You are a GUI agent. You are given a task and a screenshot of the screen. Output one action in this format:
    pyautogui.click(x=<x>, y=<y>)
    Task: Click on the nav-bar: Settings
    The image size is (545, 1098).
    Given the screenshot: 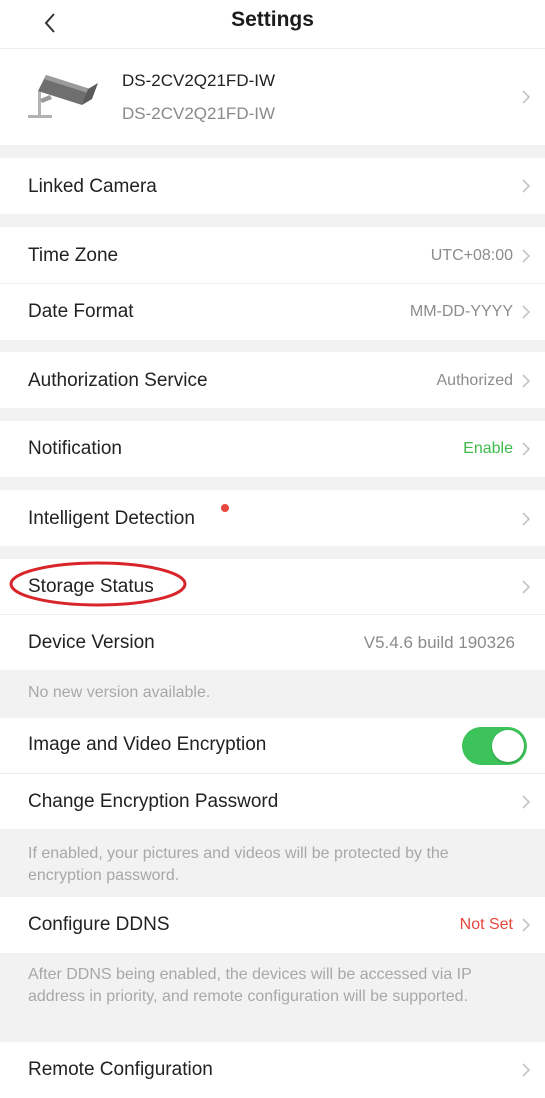 What is the action you would take?
    pyautogui.click(x=272, y=24)
    